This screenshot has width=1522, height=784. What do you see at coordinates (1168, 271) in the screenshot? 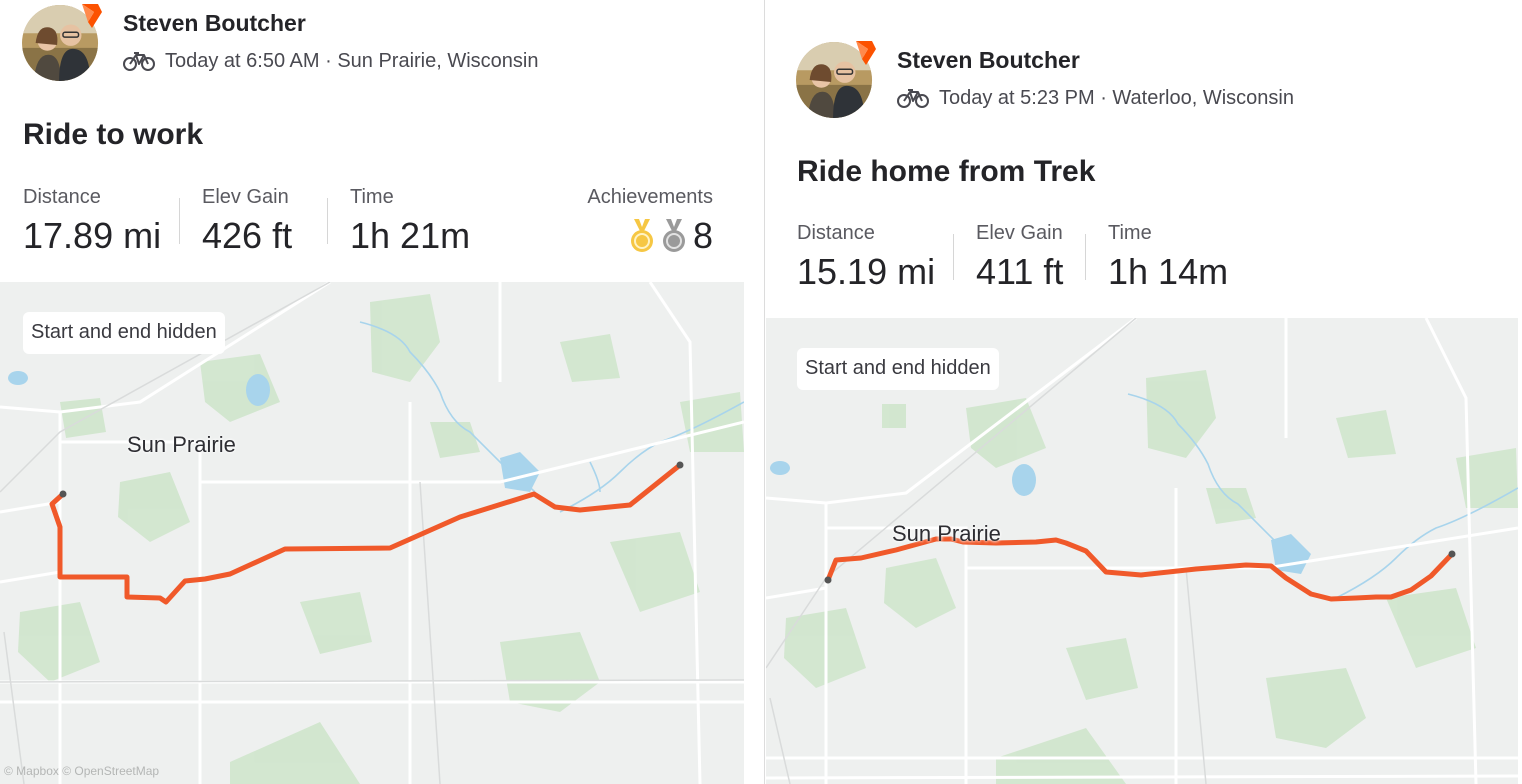
I see `stat-value: 1h 14m` at bounding box center [1168, 271].